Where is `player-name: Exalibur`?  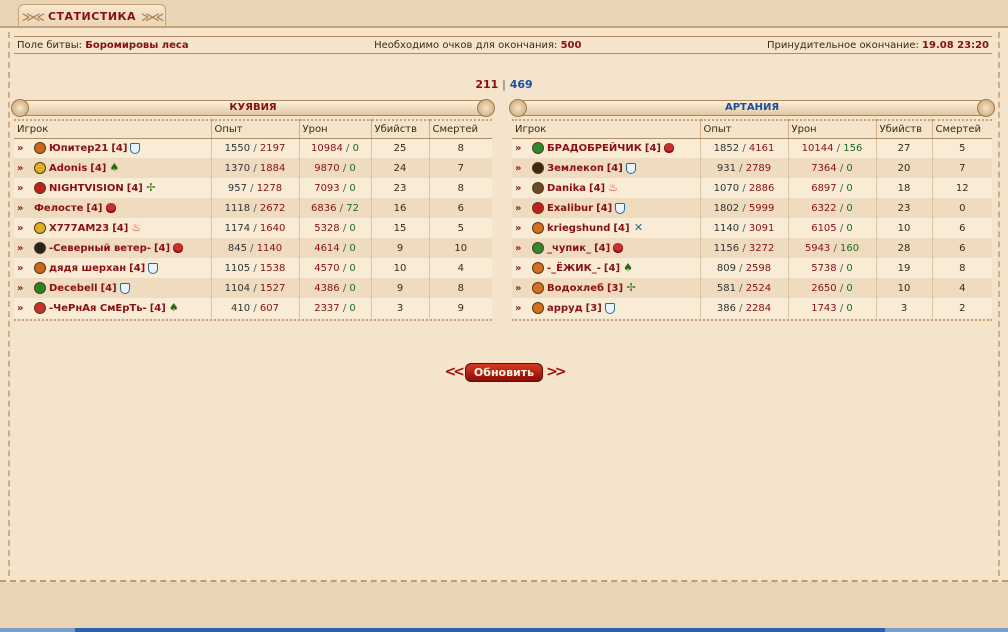
player-name: Exalibur is located at coordinates (570, 208).